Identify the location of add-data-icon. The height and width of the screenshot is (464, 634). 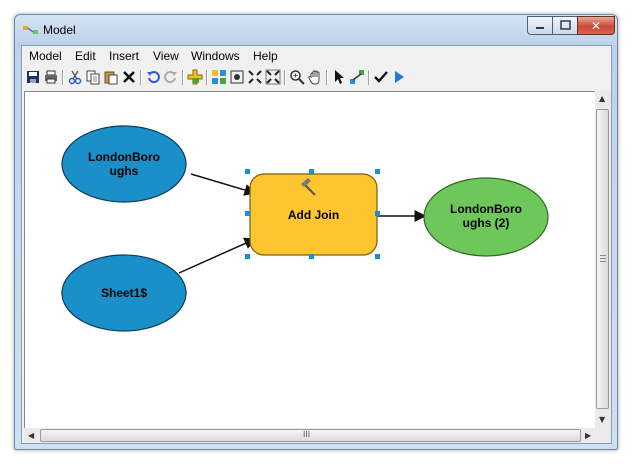
(195, 77).